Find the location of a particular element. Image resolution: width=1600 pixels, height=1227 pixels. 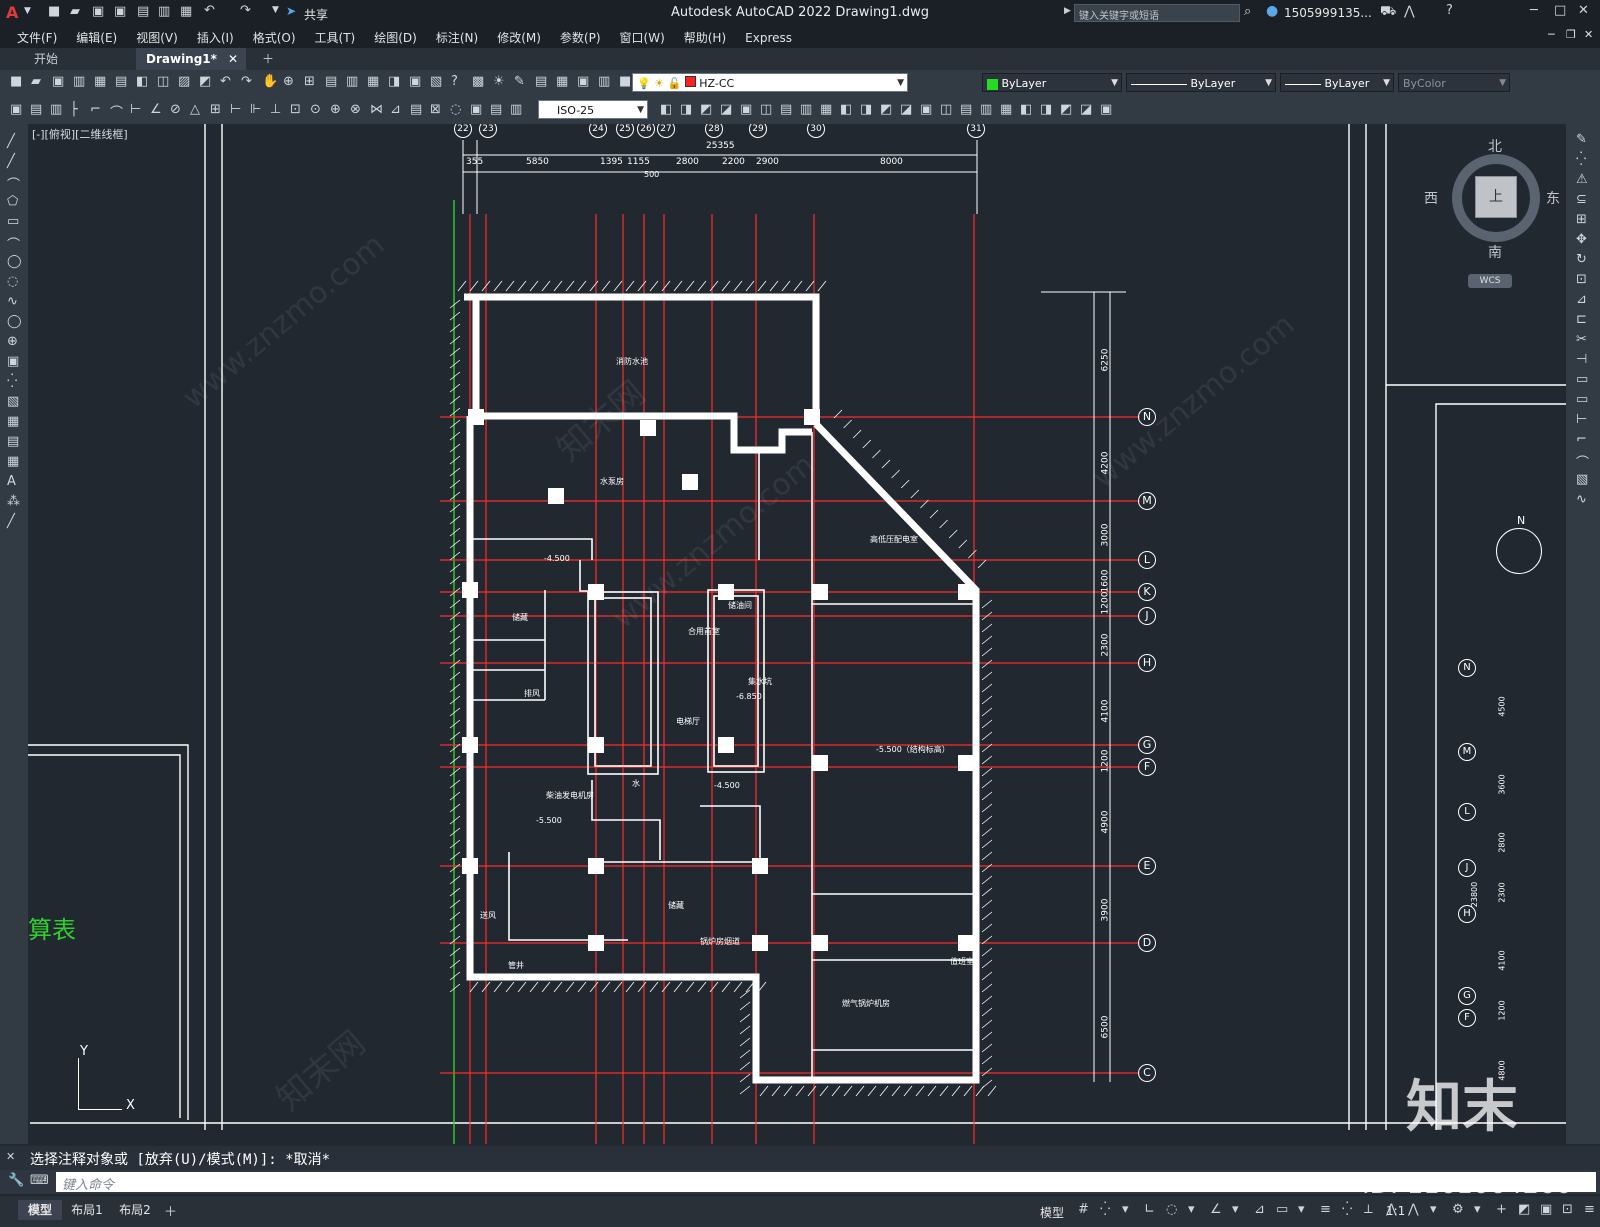

std-tool-11-icon: ↶ is located at coordinates (225, 81).